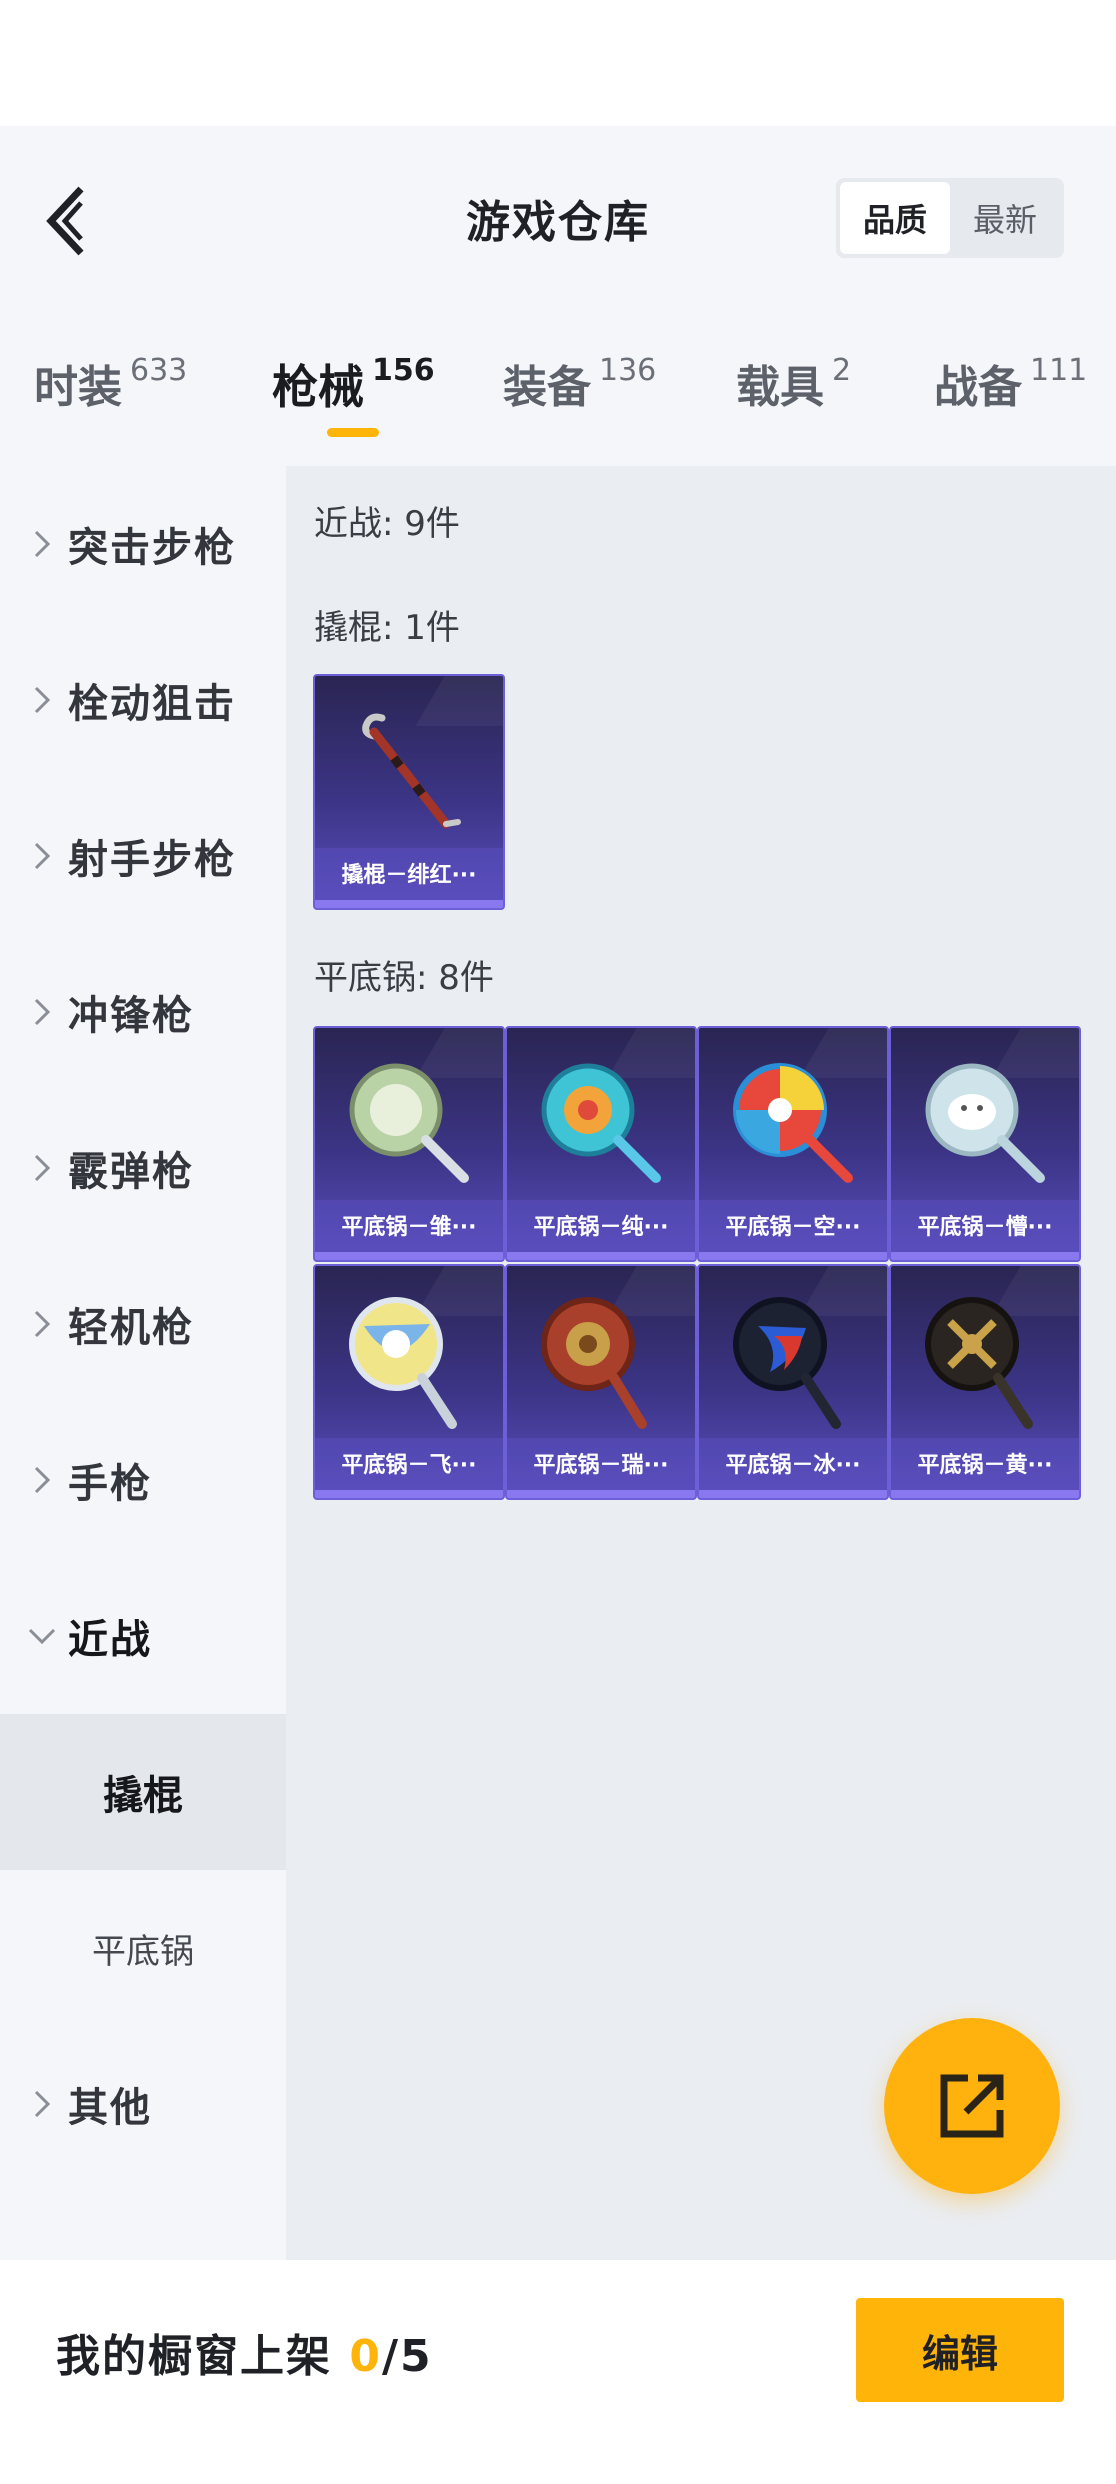 This screenshot has height=2484, width=1116. I want to click on showcase-total: /5, so click(407, 2356).